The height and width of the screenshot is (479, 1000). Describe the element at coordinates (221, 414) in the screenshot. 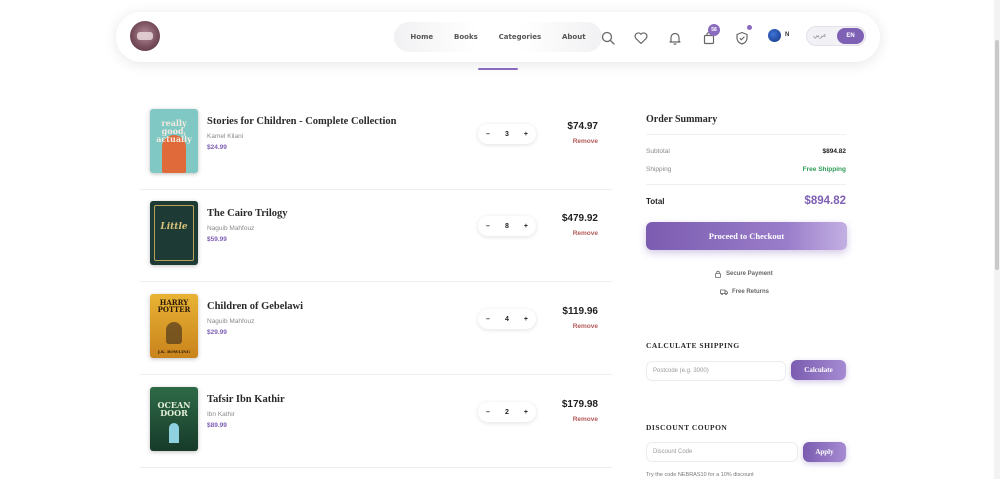

I see `item-author: Ibn Kathir` at that location.